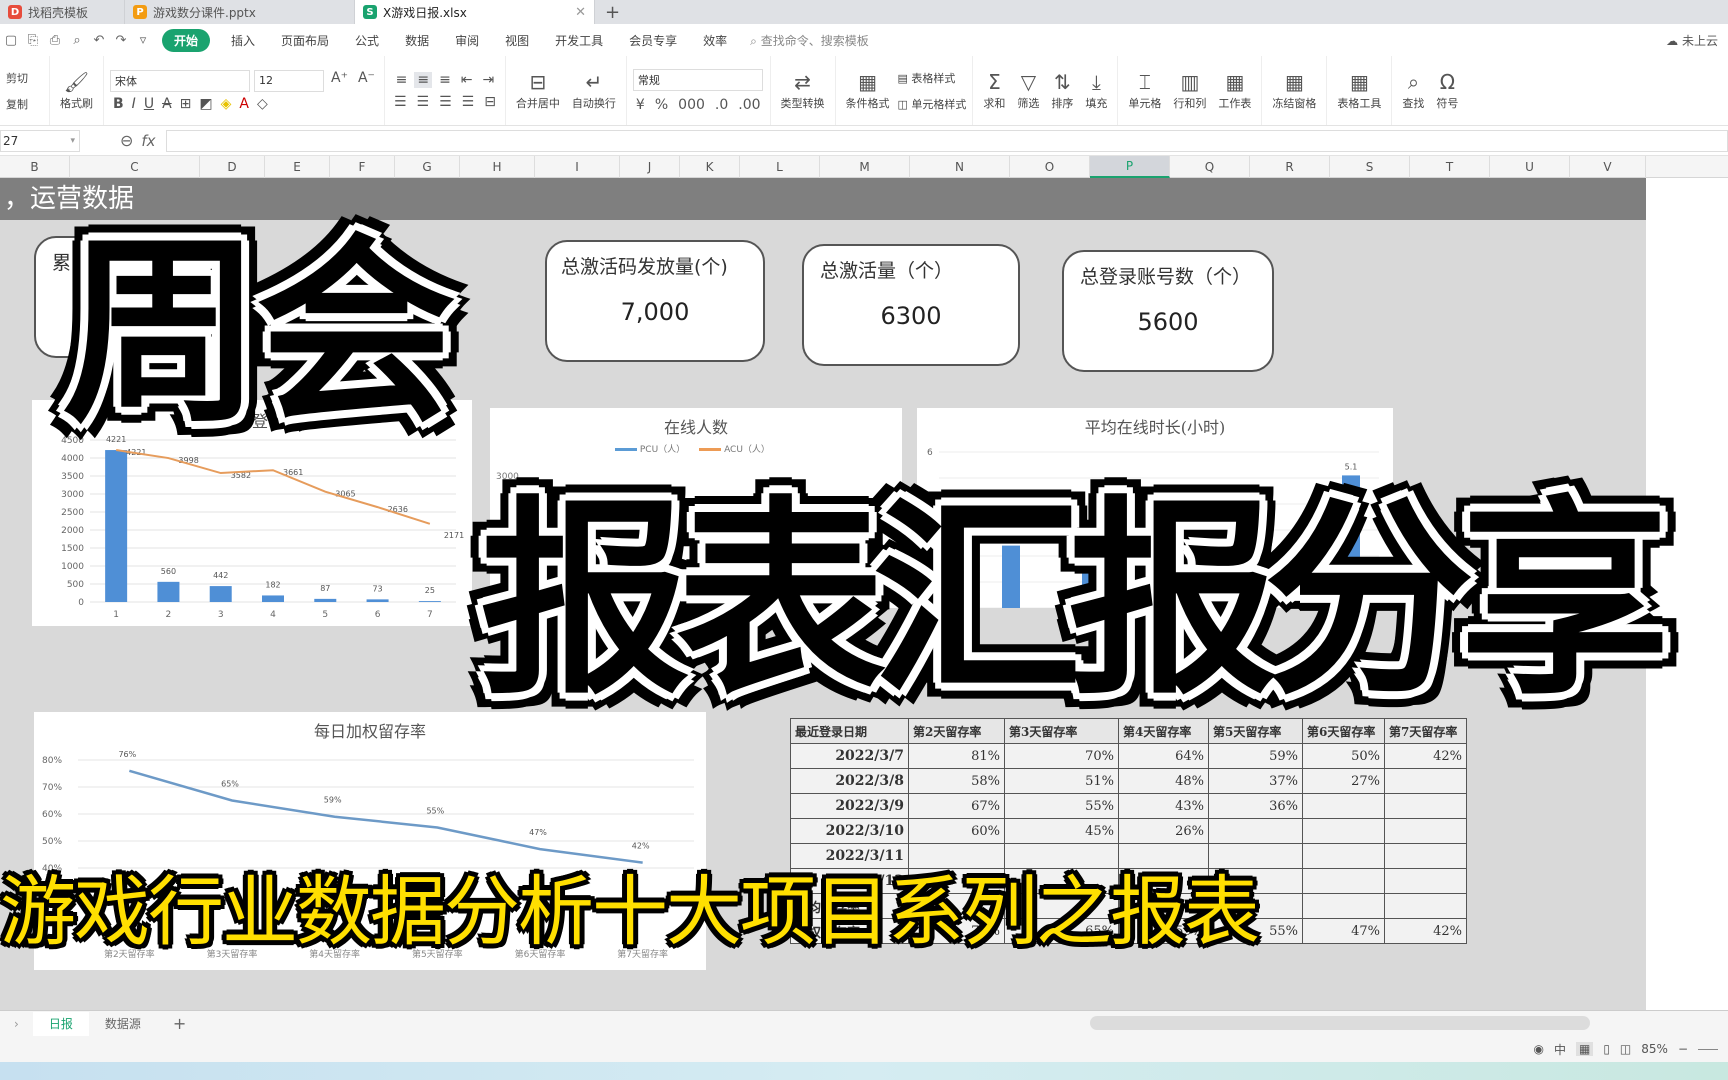 This screenshot has height=1080, width=1728. Describe the element at coordinates (1050, 167) in the screenshot. I see `column-header-O: O` at that location.